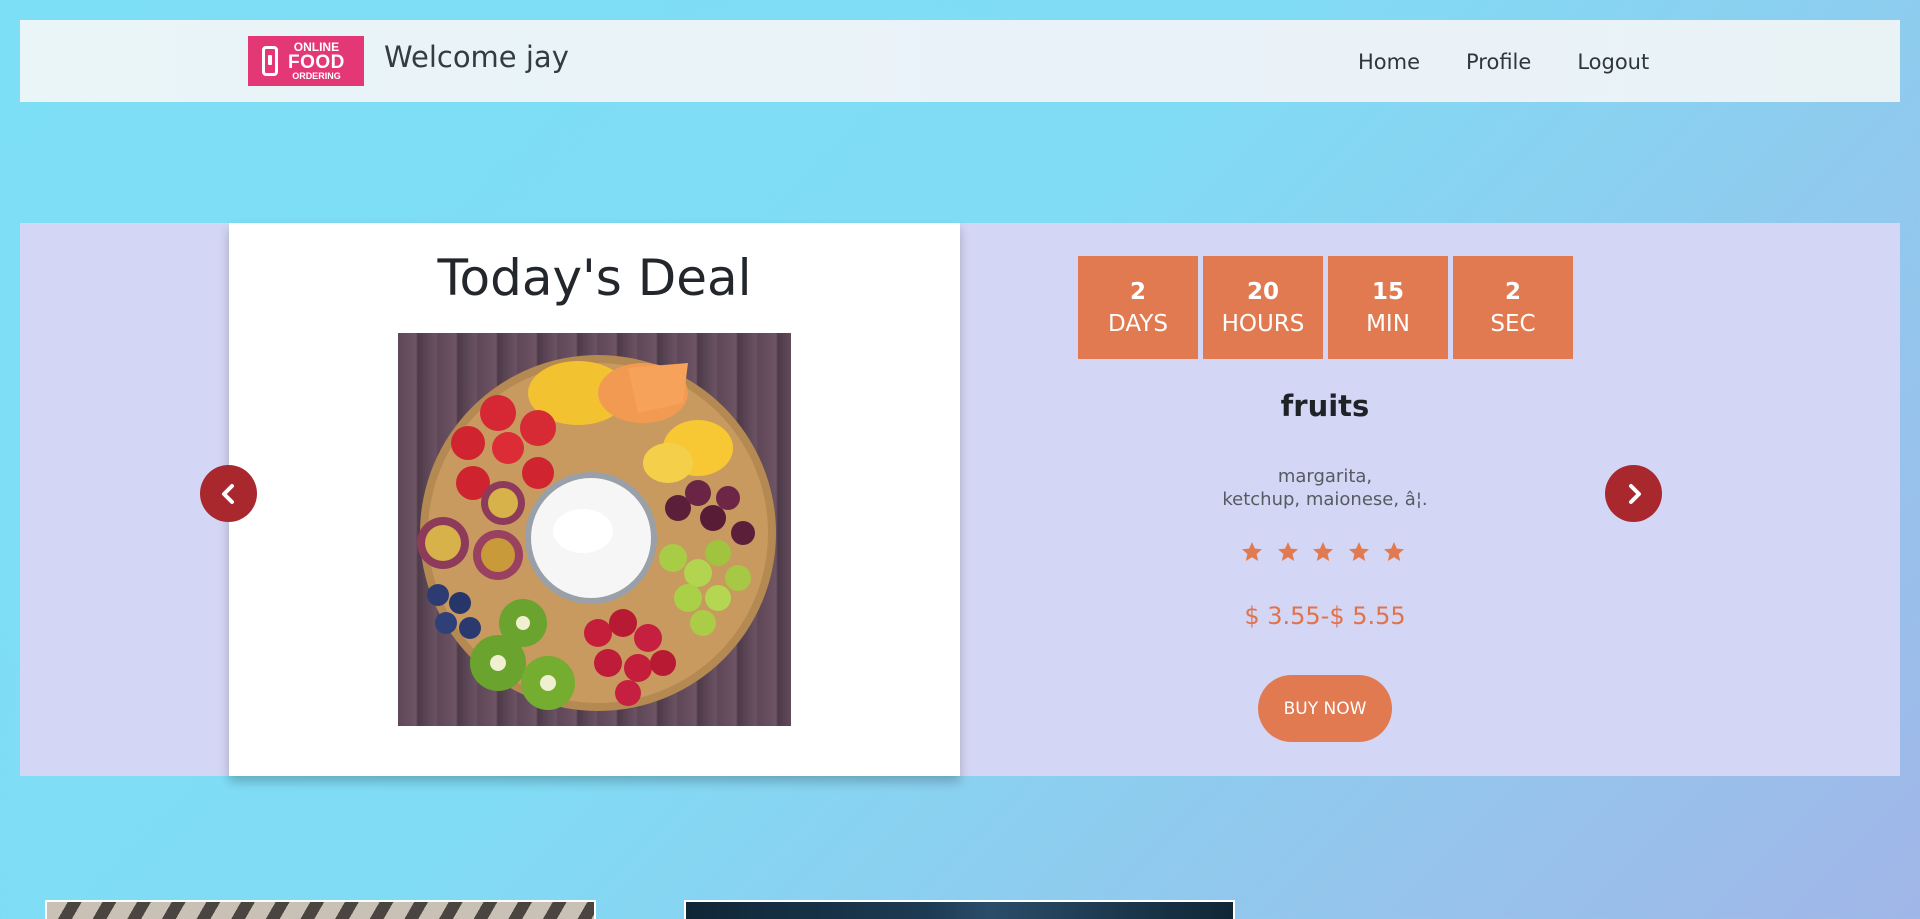  Describe the element at coordinates (316, 76) in the screenshot. I see `logo-line3: ORDERING` at that location.